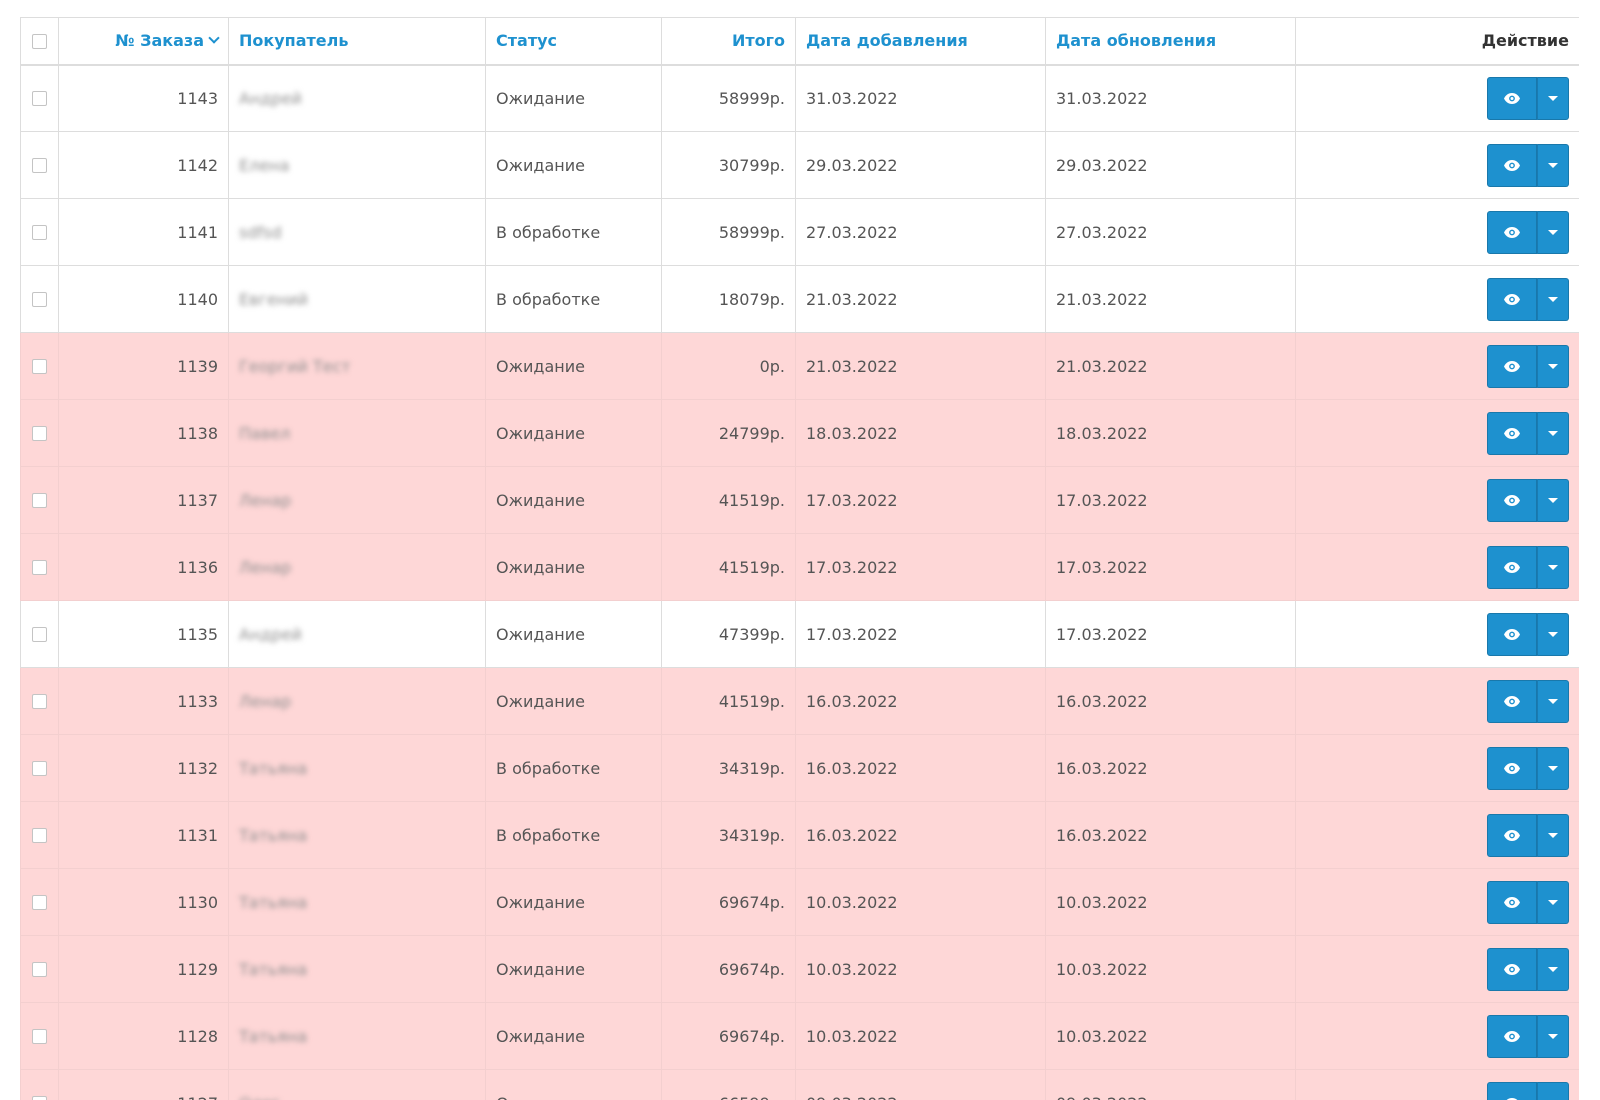 The width and height of the screenshot is (1600, 1100). I want to click on order-id: 1143, so click(197, 98).